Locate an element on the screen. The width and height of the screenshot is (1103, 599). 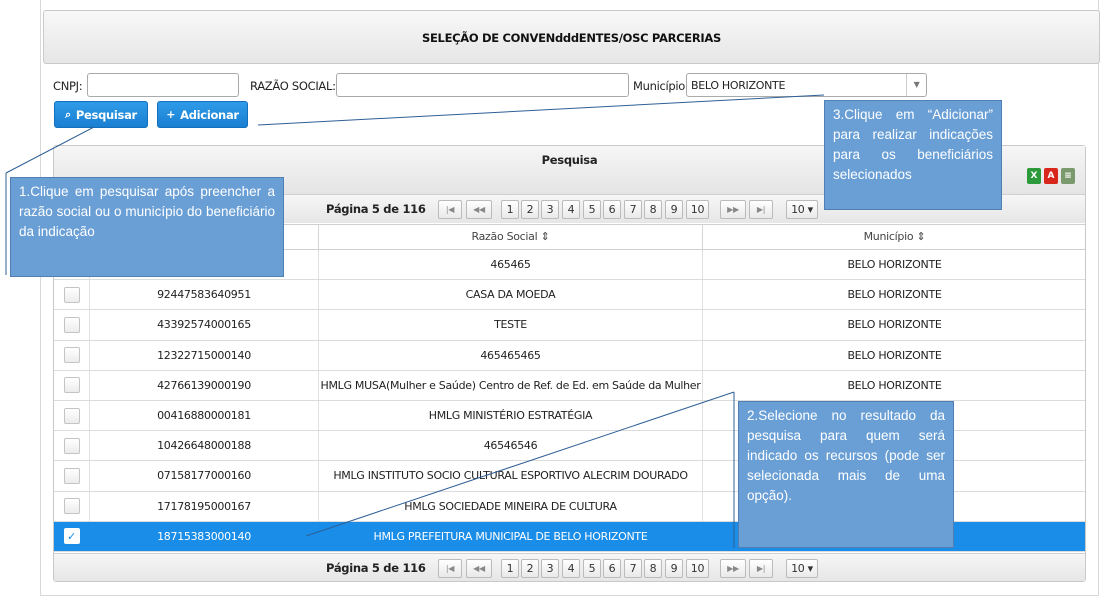
municipio-select: BELO HORIZONTE ▼ is located at coordinates (806, 85).